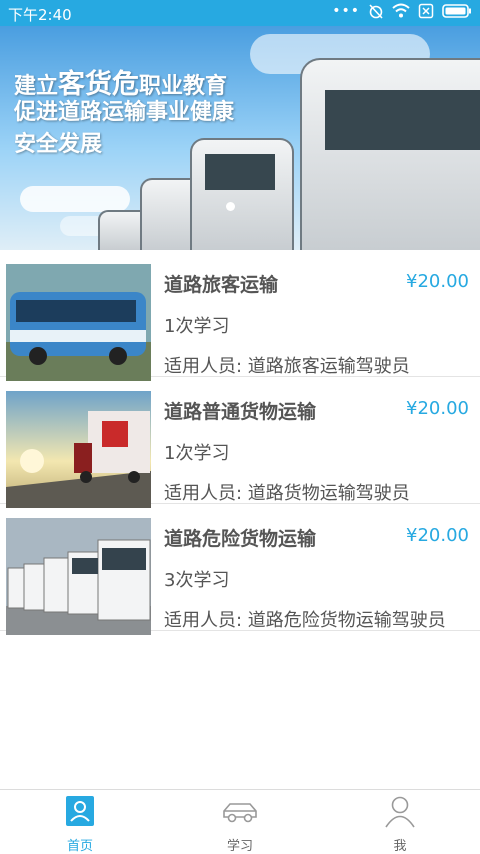 This screenshot has width=480, height=854. What do you see at coordinates (390, 154) in the screenshot?
I see `truck-image` at bounding box center [390, 154].